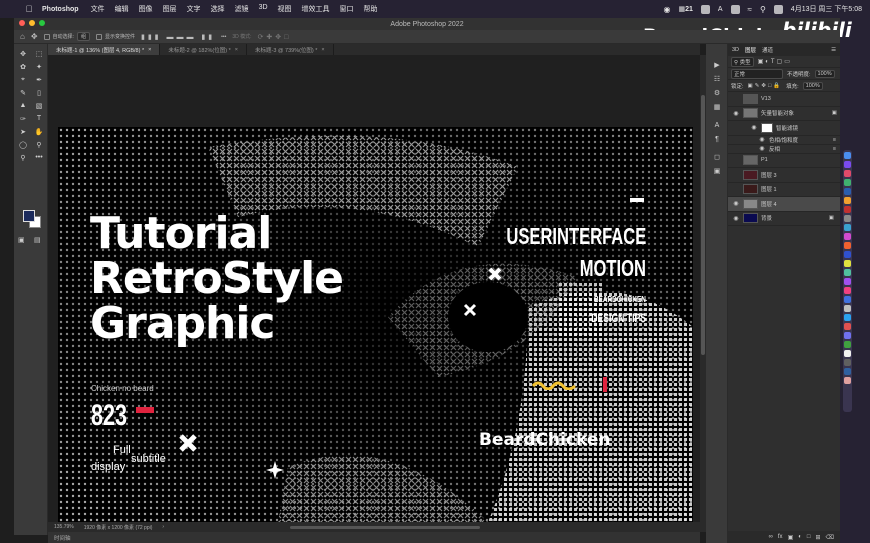 Image resolution: width=870 pixels, height=543 pixels. What do you see at coordinates (149, 50) in the screenshot?
I see `close-tab-icon: ×` at bounding box center [149, 50].